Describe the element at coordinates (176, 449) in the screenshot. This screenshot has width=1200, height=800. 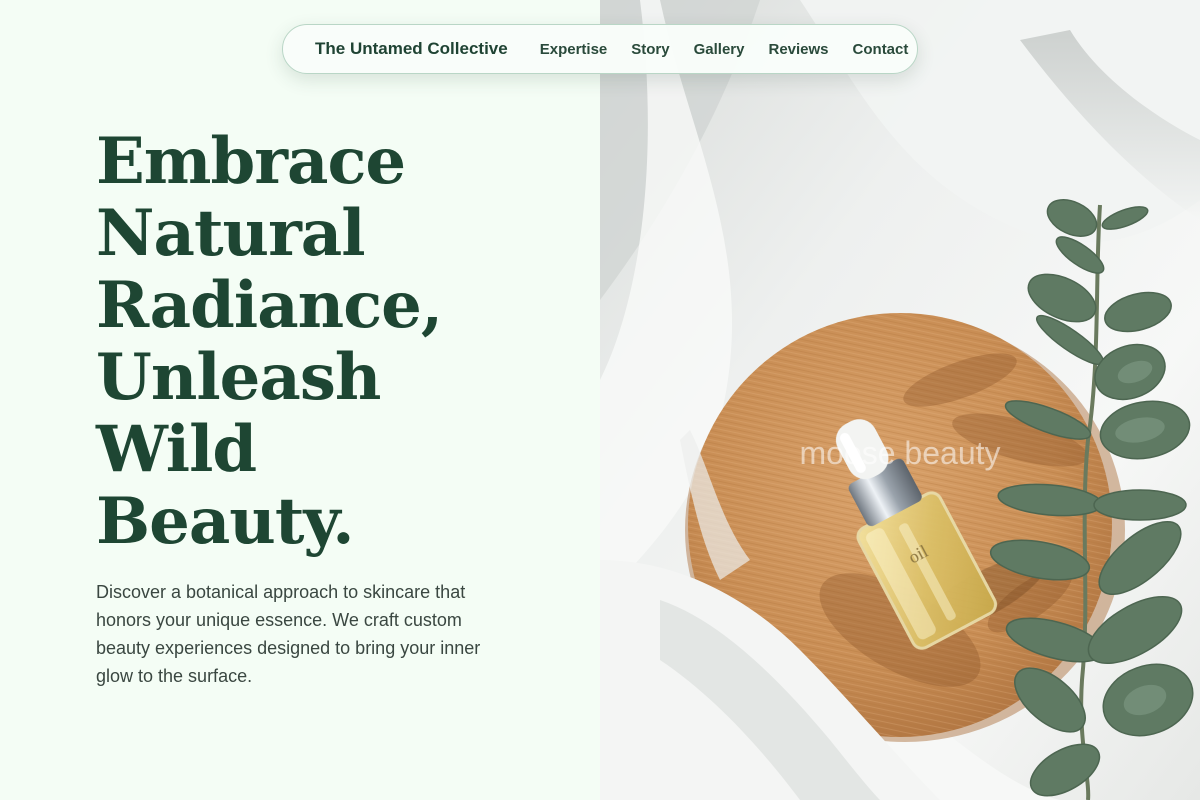
I see `hero-title-line: Wild` at that location.